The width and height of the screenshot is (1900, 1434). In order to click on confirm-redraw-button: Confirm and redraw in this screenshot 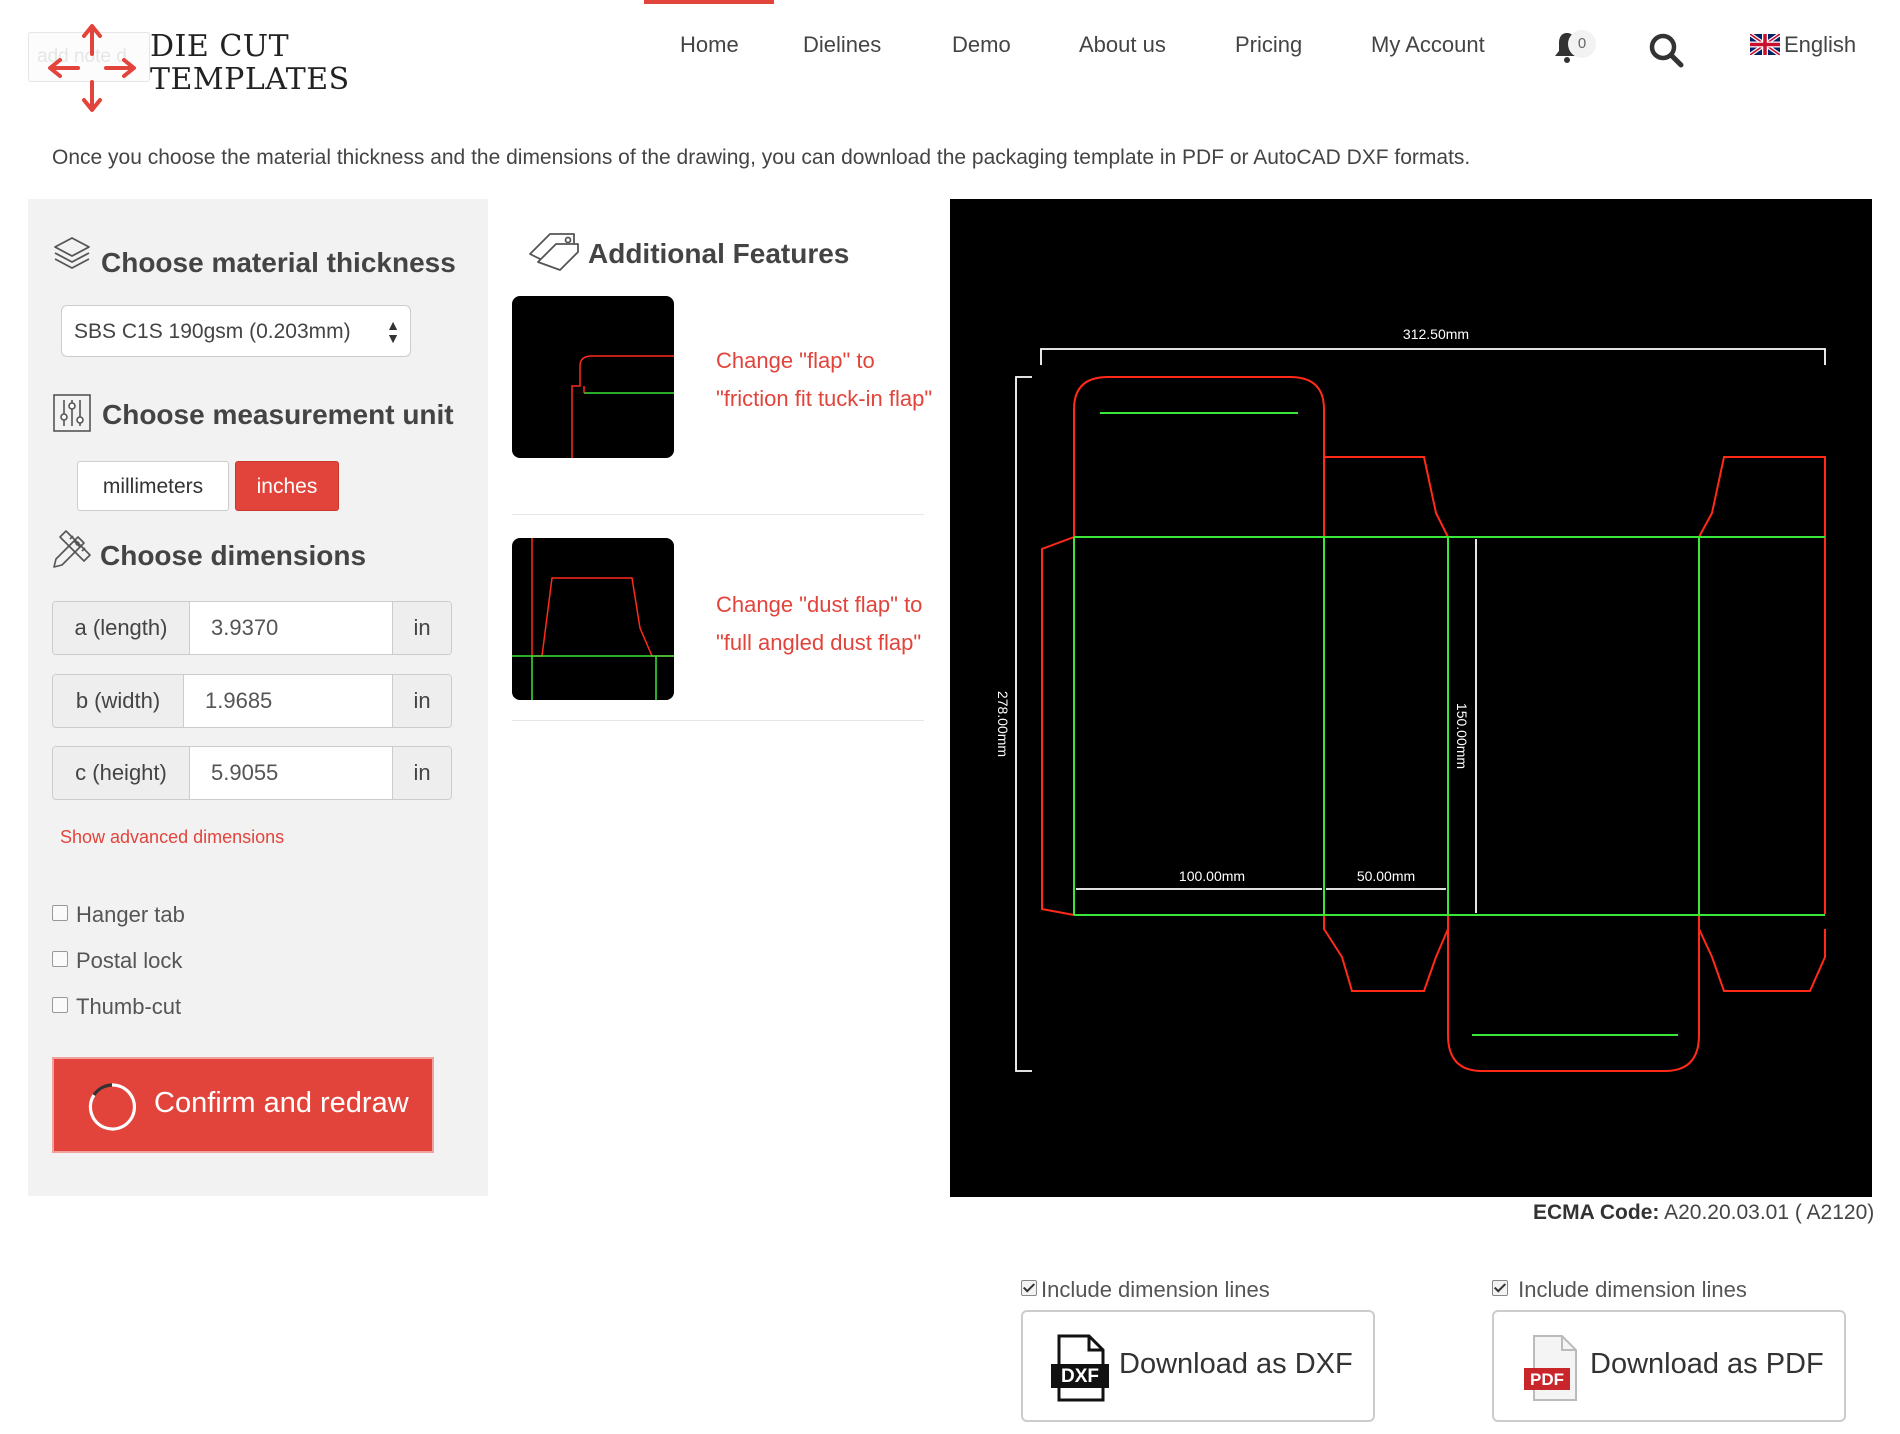, I will do `click(243, 1105)`.